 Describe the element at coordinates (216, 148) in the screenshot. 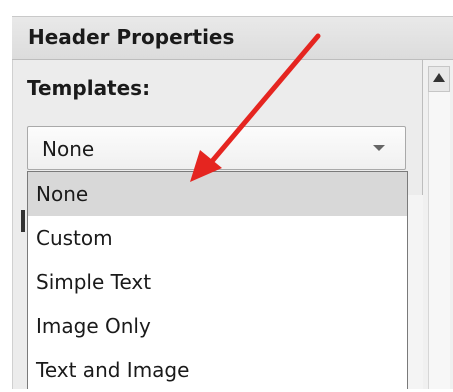

I see `templates-select: None` at that location.